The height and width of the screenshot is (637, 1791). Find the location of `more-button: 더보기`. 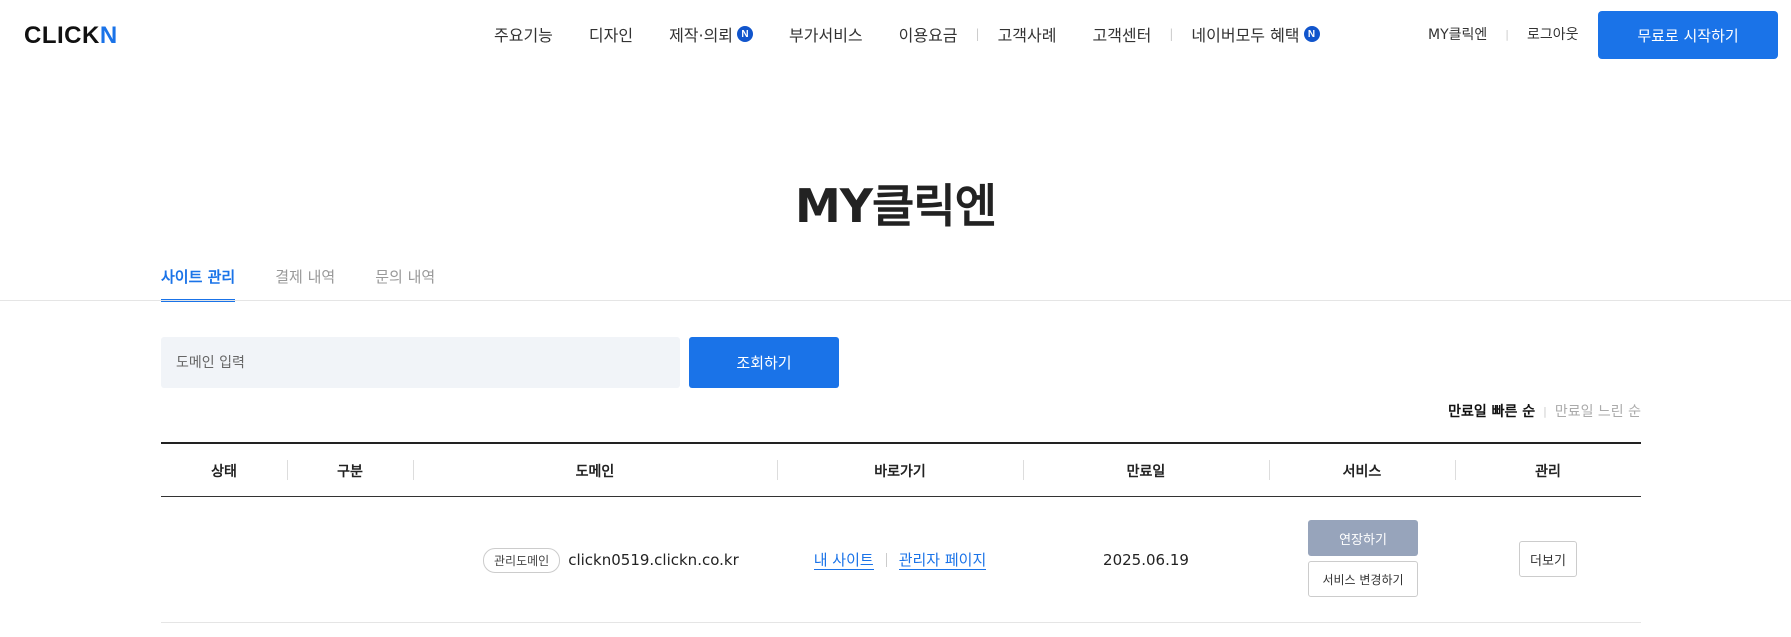

more-button: 더보기 is located at coordinates (1548, 559).